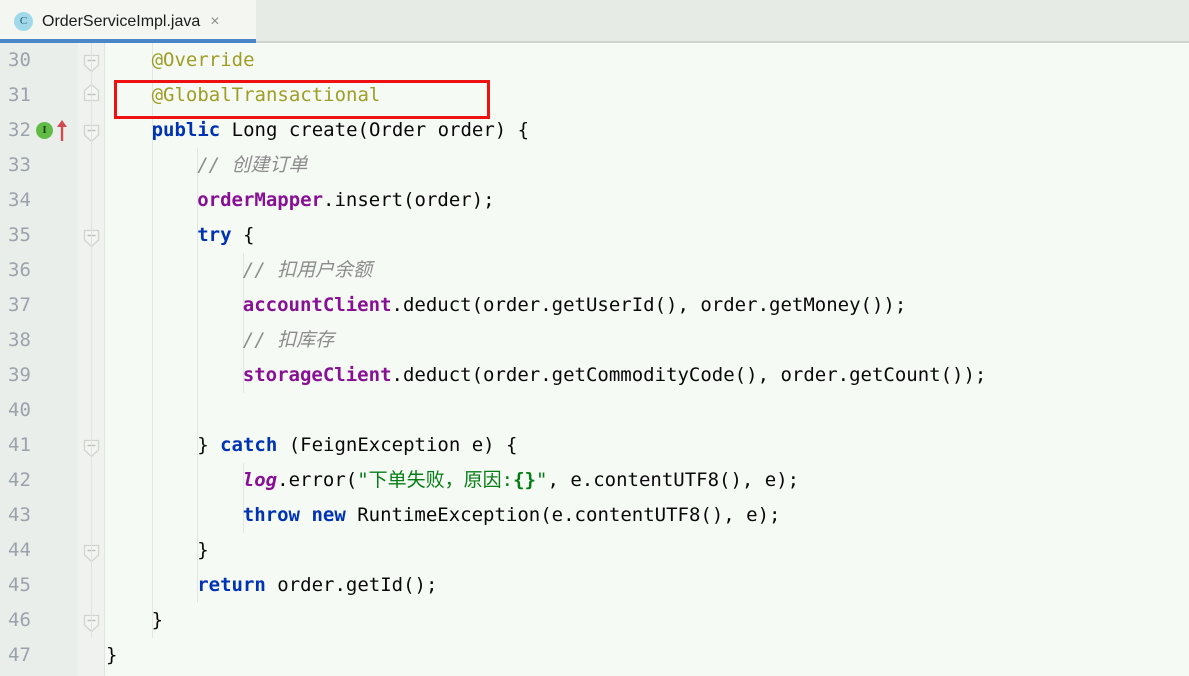 The image size is (1189, 676). Describe the element at coordinates (328, 515) in the screenshot. I see `code-token: new` at that location.